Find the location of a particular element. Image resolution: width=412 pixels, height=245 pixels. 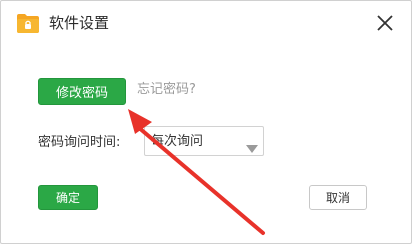

forgot-password-link: 忘记密码? is located at coordinates (166, 90).